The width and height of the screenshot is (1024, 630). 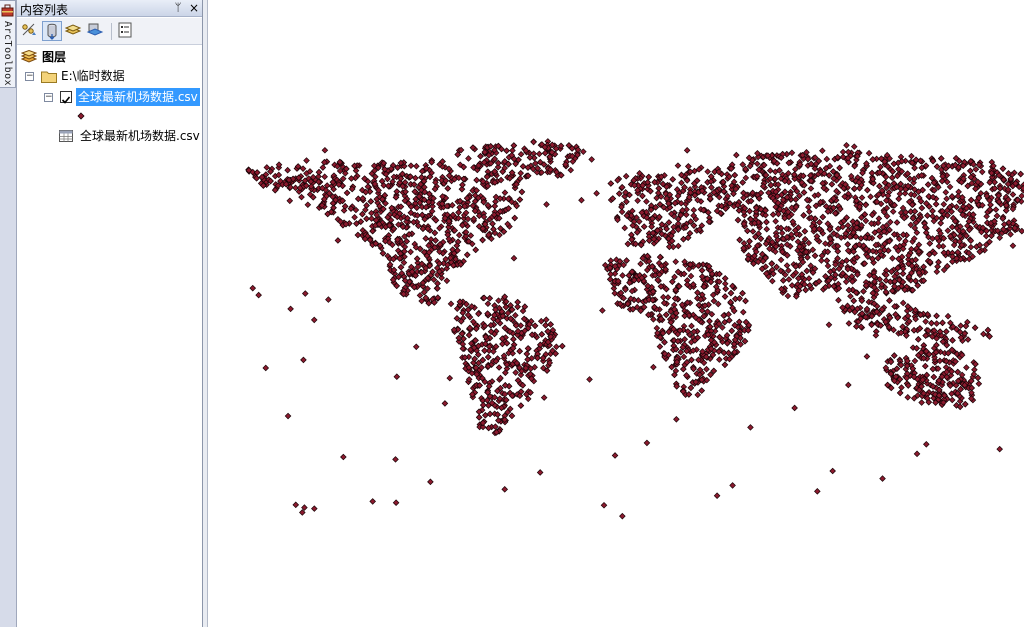 What do you see at coordinates (130, 136) in the screenshot?
I see `tree-table-row: 全球最新机场数据.csv` at bounding box center [130, 136].